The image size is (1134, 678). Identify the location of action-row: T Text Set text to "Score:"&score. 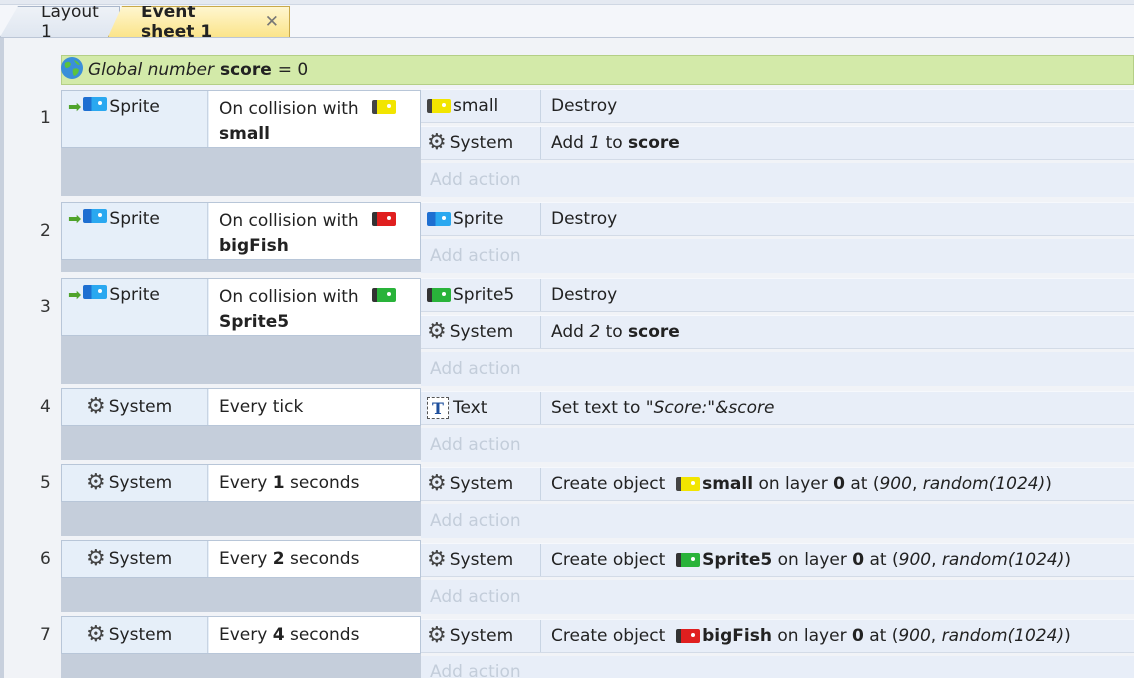
(777, 408).